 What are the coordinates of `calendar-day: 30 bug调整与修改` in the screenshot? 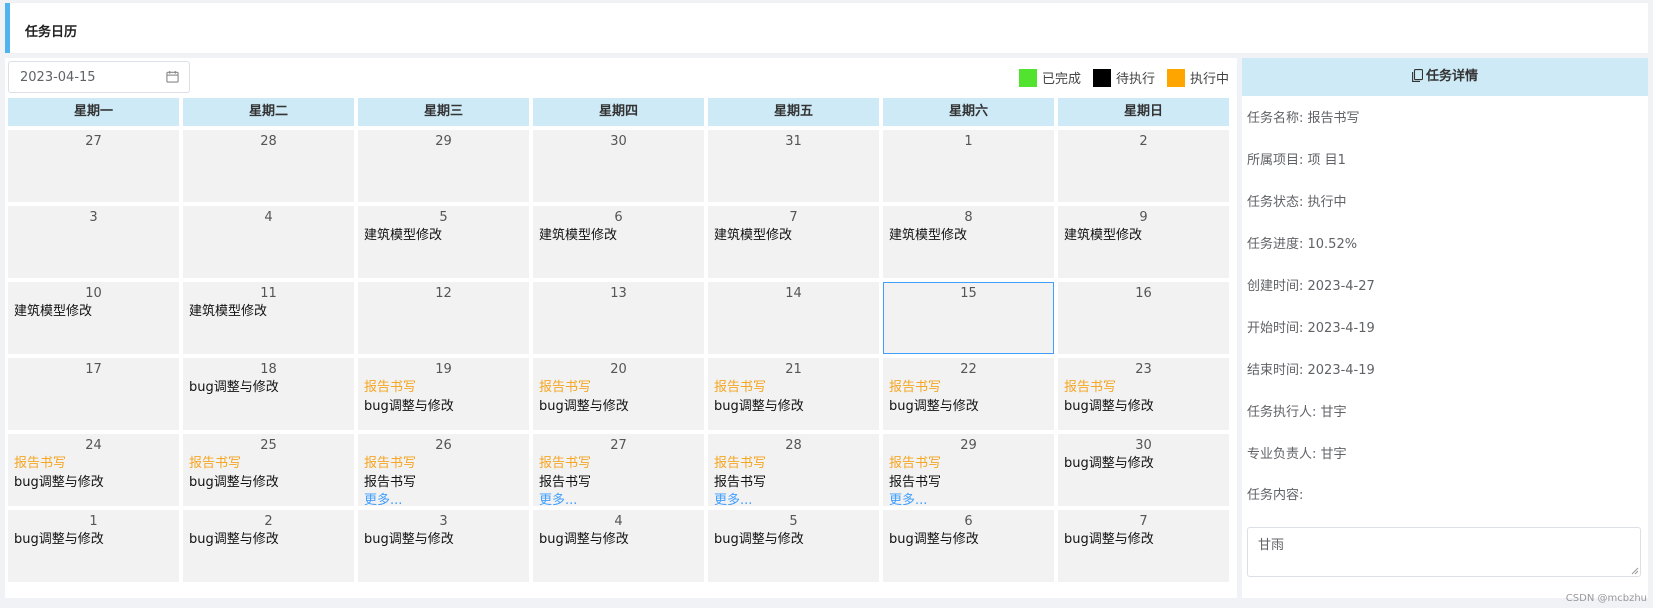 It's located at (1143, 470).